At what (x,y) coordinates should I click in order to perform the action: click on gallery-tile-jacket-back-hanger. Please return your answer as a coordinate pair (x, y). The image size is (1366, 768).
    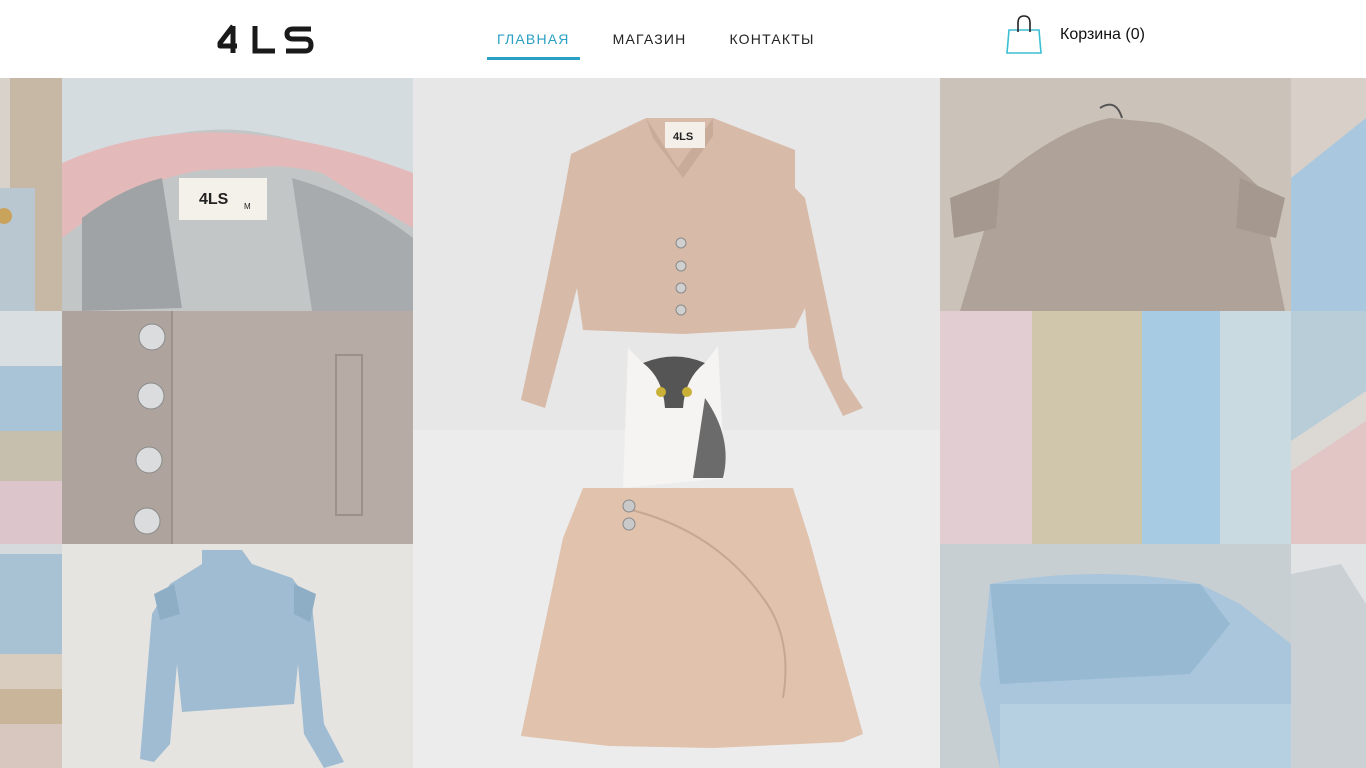
    Looking at the image, I should click on (1115, 194).